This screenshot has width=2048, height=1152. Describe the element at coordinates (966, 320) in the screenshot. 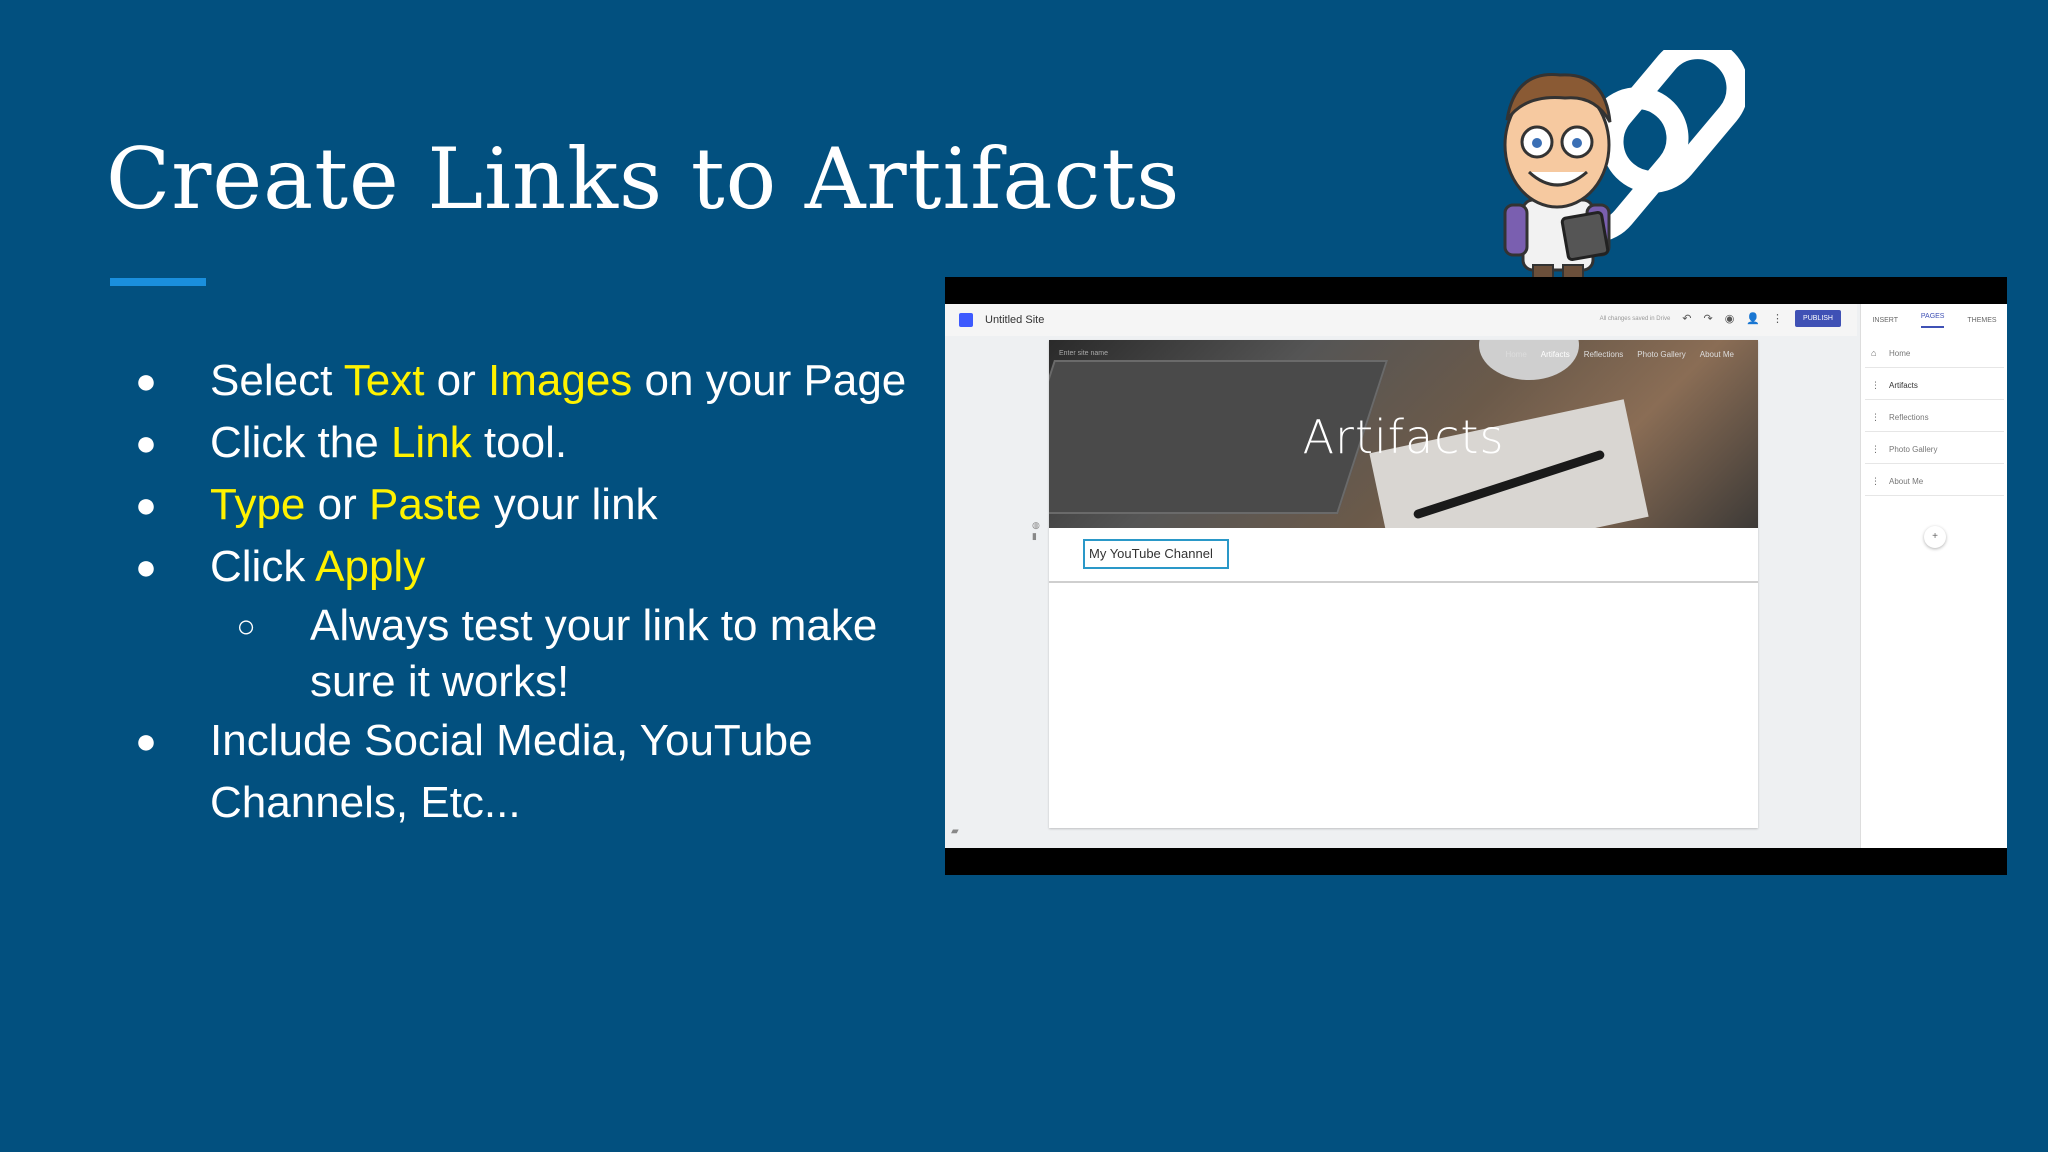

I see `sites-logo-icon` at that location.